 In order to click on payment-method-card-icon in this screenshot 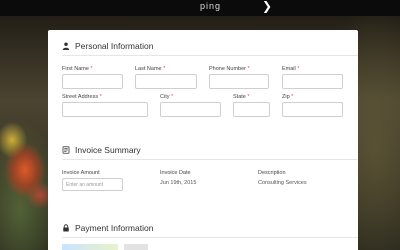, I will do `click(90, 247)`.